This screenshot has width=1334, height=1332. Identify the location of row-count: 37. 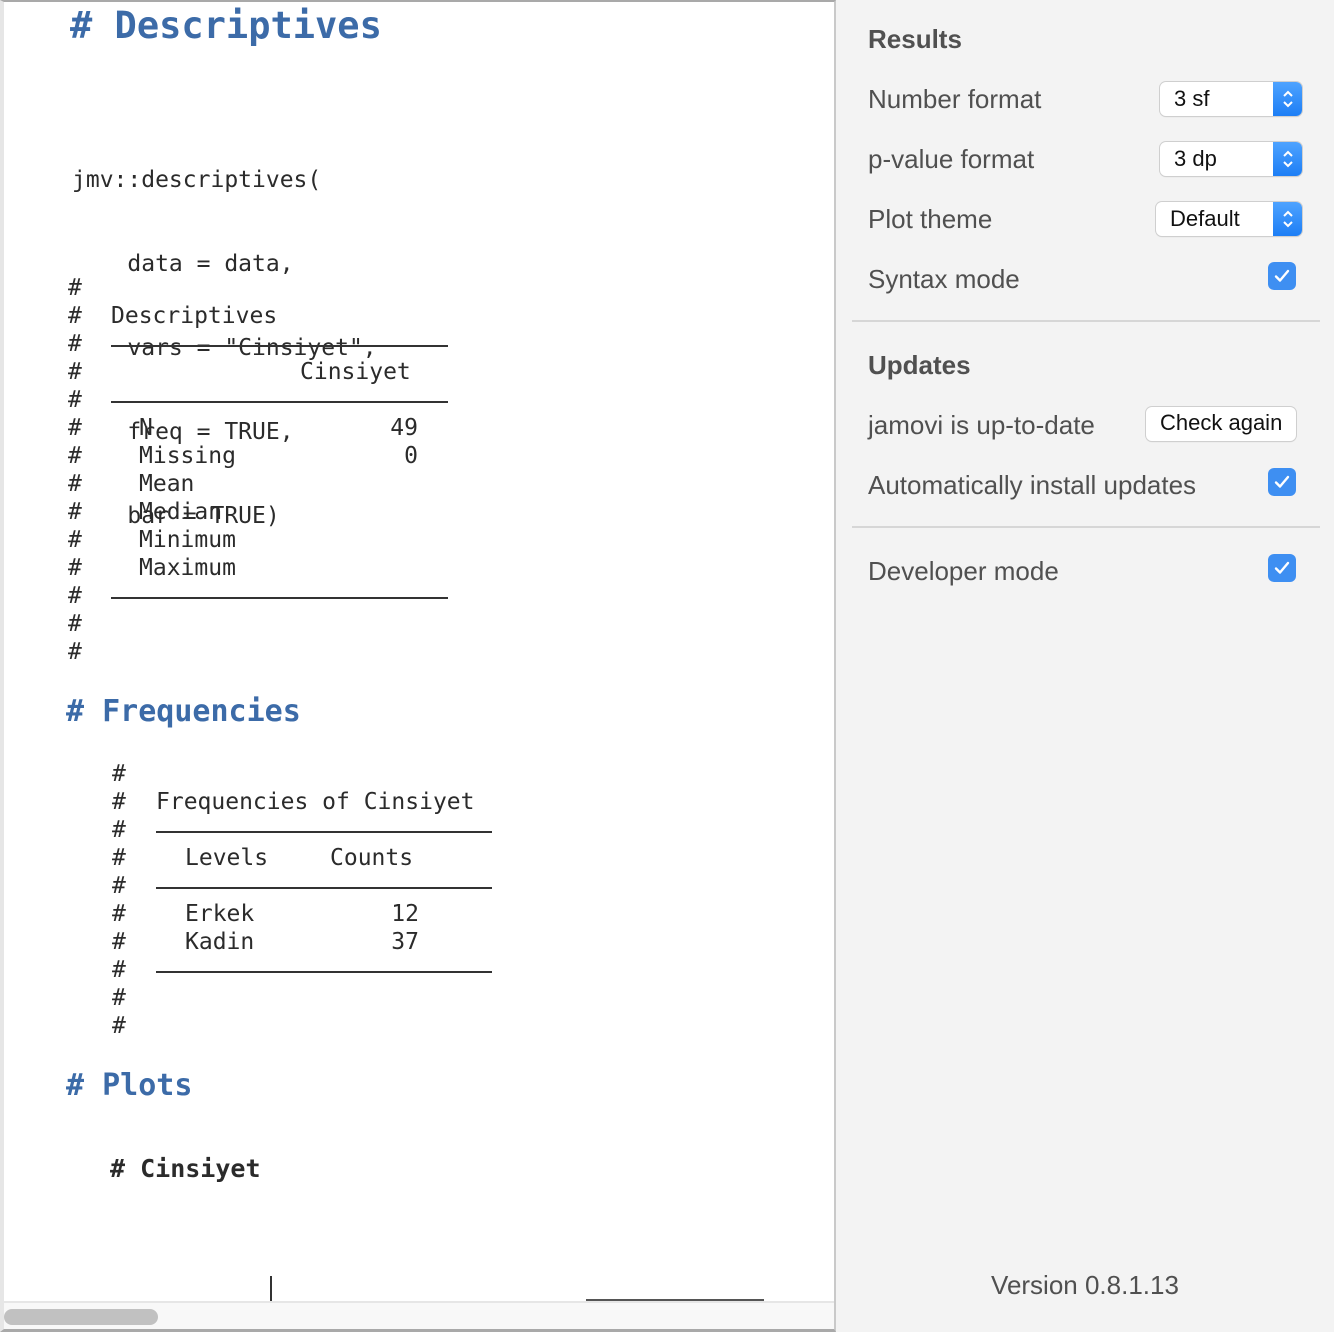
(405, 942).